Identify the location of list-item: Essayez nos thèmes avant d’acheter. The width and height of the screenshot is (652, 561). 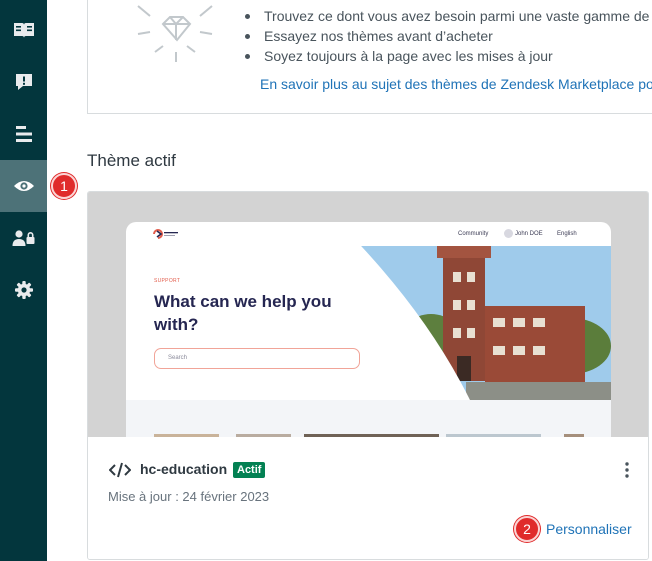
(446, 36).